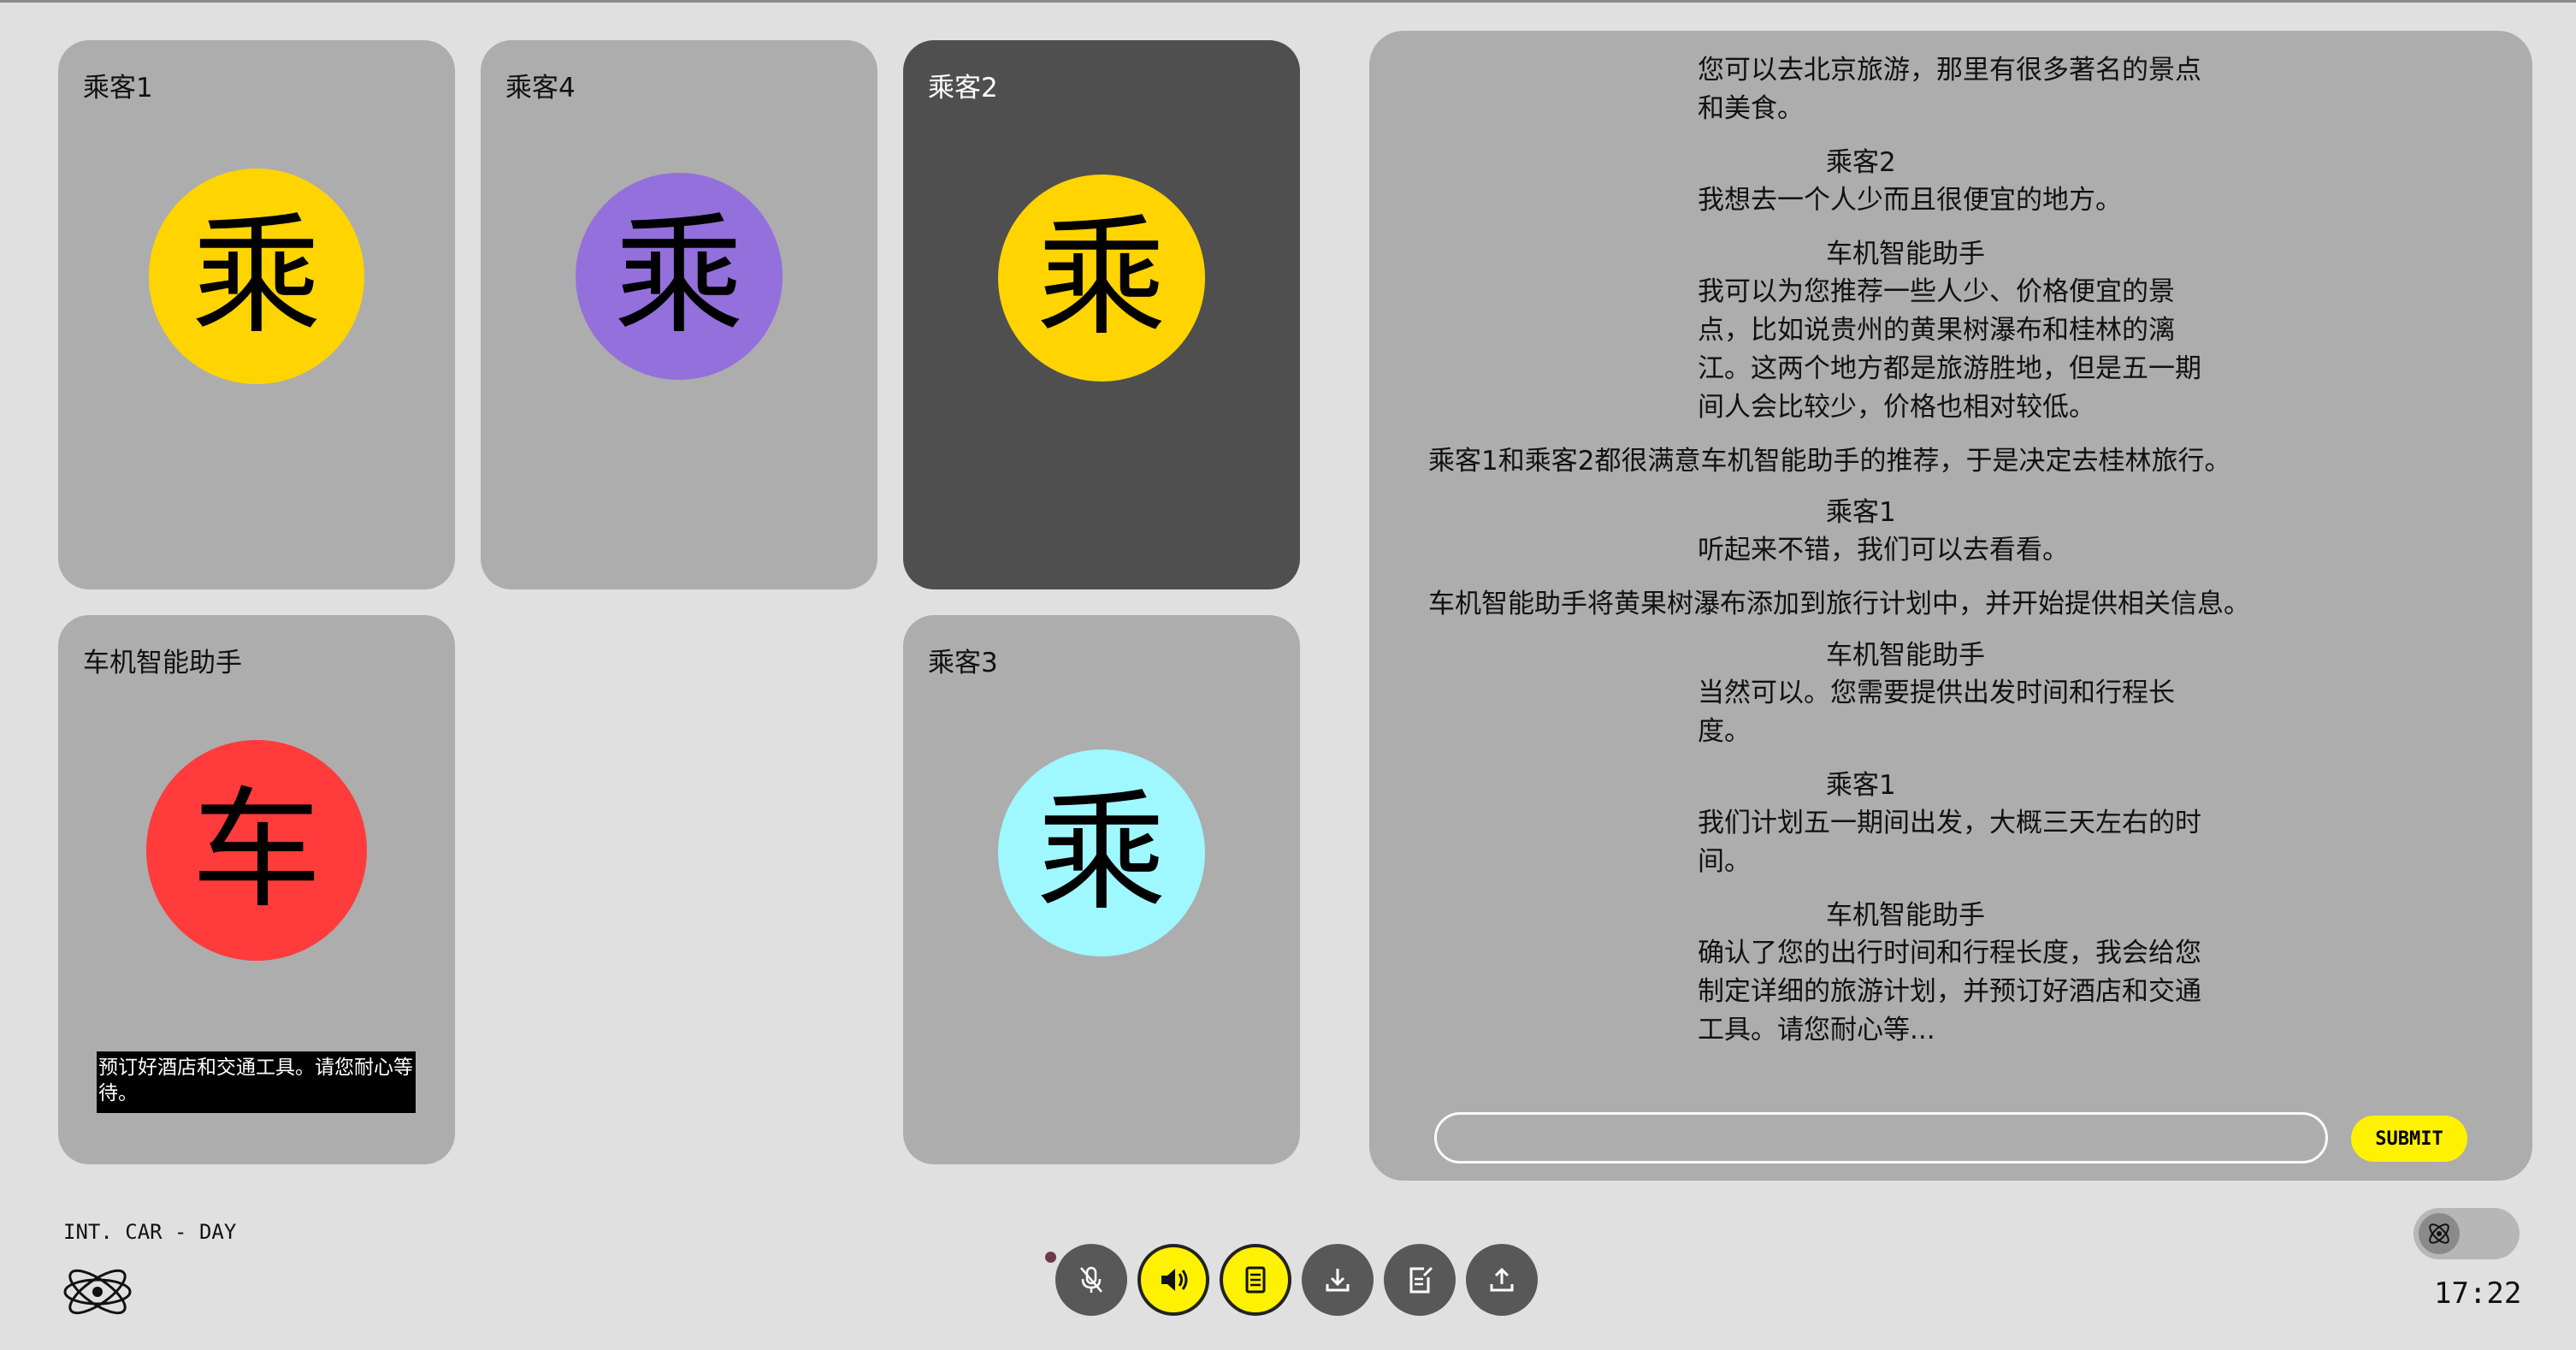 Image resolution: width=2576 pixels, height=1350 pixels. What do you see at coordinates (1962, 1067) in the screenshot?
I see `narration-line: 车机智能助手开始为乘客制定旅行计划，全程指导他们完成五一假期的愉快旅游体验。` at bounding box center [1962, 1067].